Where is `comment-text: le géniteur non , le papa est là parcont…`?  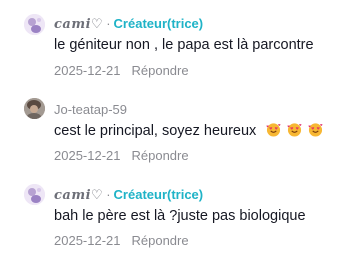
comment-text: le géniteur non , le papa est là parcont… is located at coordinates (184, 45).